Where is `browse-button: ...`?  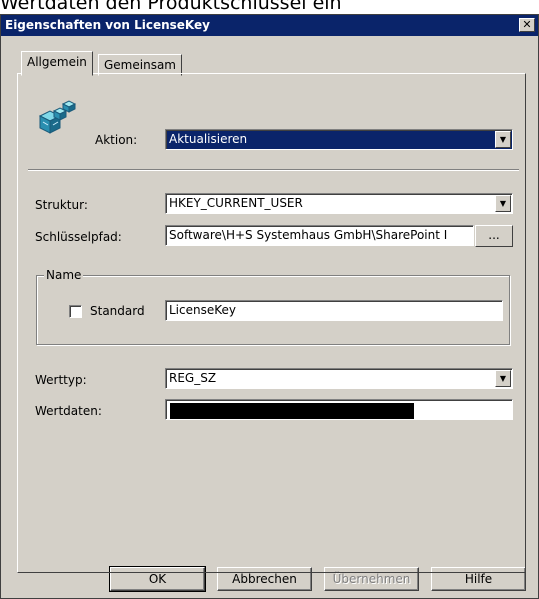
browse-button: ... is located at coordinates (494, 236).